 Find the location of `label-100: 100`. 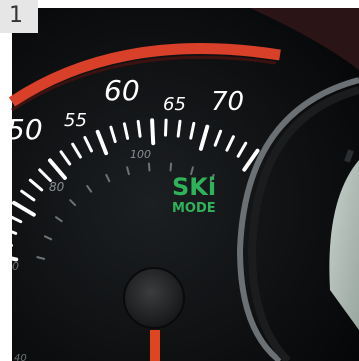

label-100: 100 is located at coordinates (140, 154).